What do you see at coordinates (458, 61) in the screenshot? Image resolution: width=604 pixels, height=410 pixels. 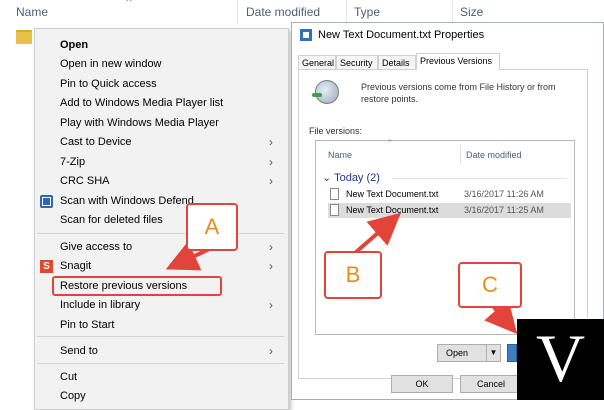 I see `tab-previous-versions: Previous Versions` at bounding box center [458, 61].